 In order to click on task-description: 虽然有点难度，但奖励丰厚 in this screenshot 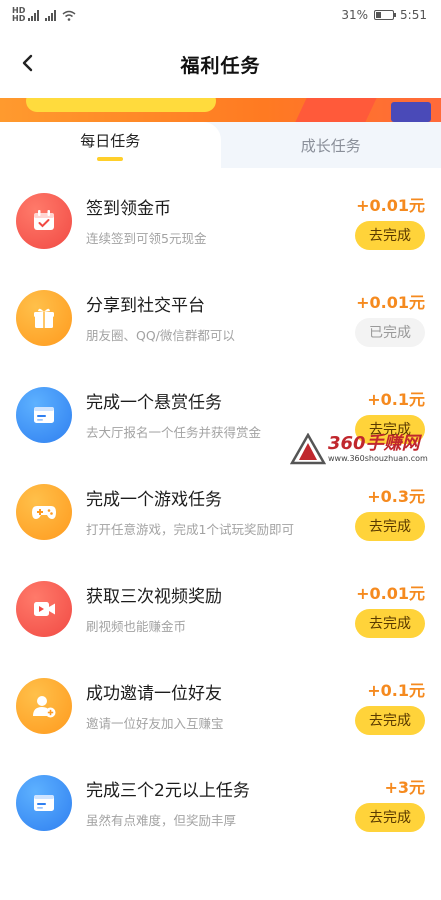, I will do `click(161, 820)`.